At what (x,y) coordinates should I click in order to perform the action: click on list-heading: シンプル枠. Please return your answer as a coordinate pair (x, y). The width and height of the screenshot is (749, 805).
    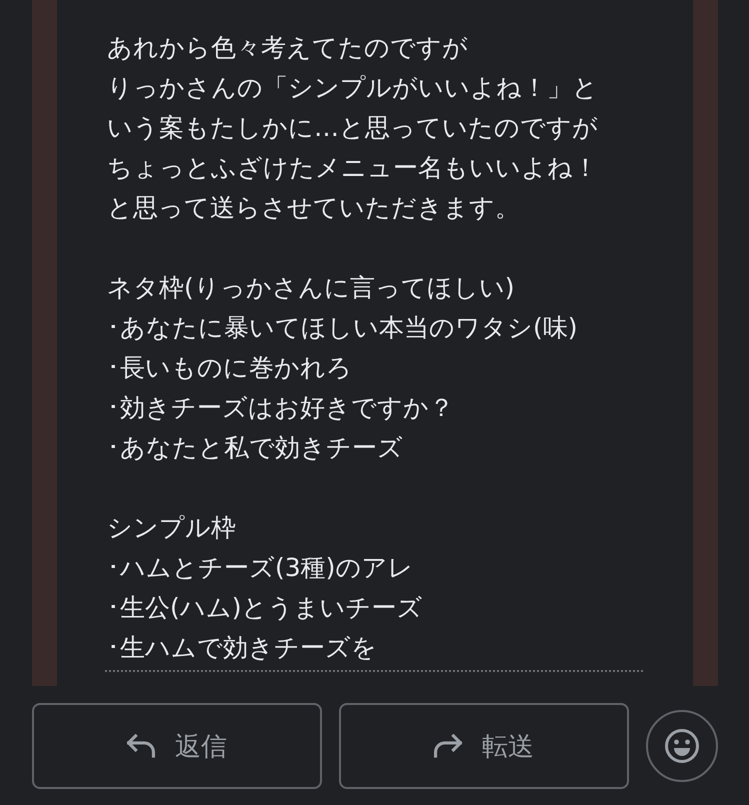
    Looking at the image, I should click on (172, 528).